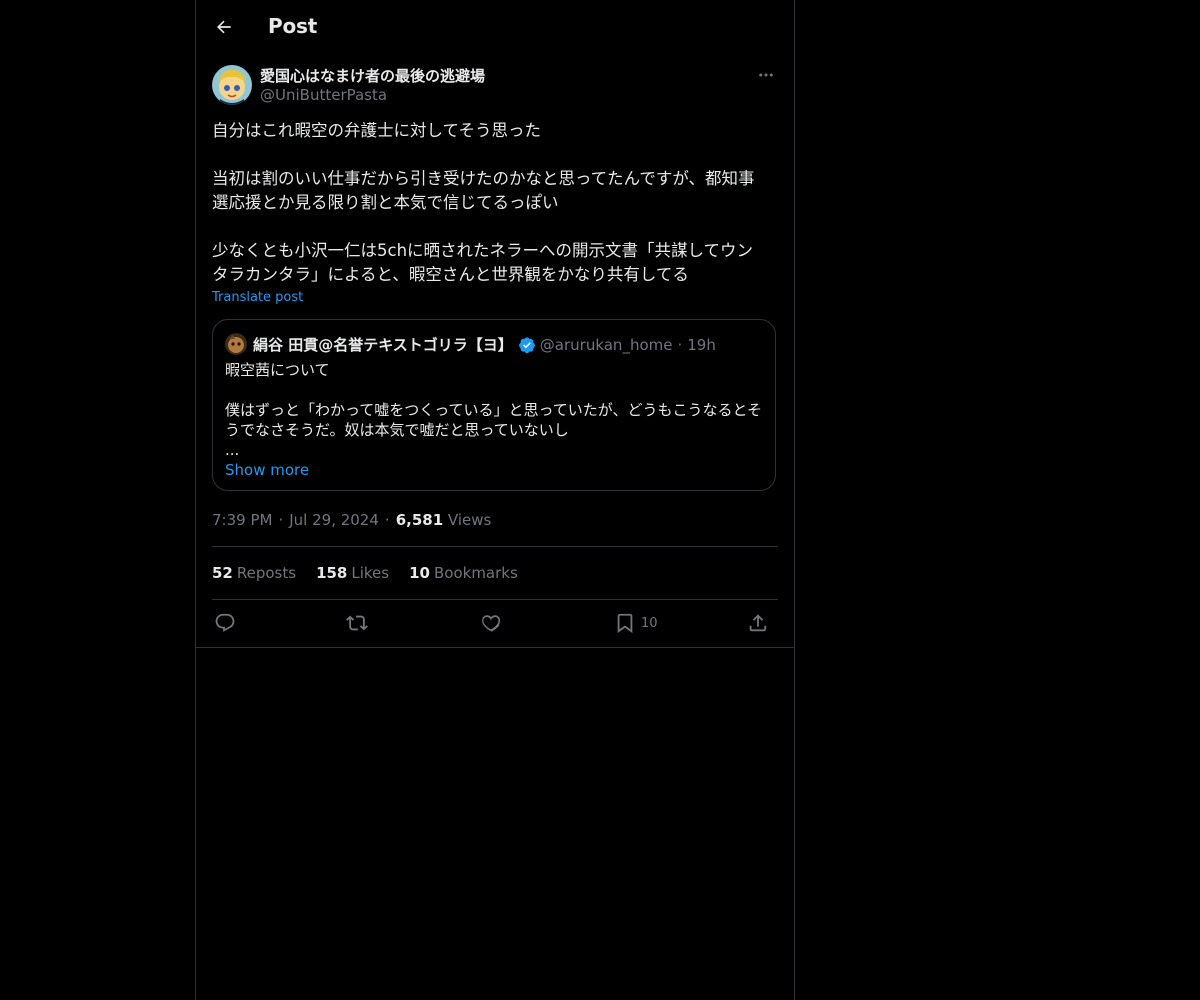 Image resolution: width=1200 pixels, height=1000 pixels. I want to click on bookmarks-stat: 10 Bookmarks, so click(463, 573).